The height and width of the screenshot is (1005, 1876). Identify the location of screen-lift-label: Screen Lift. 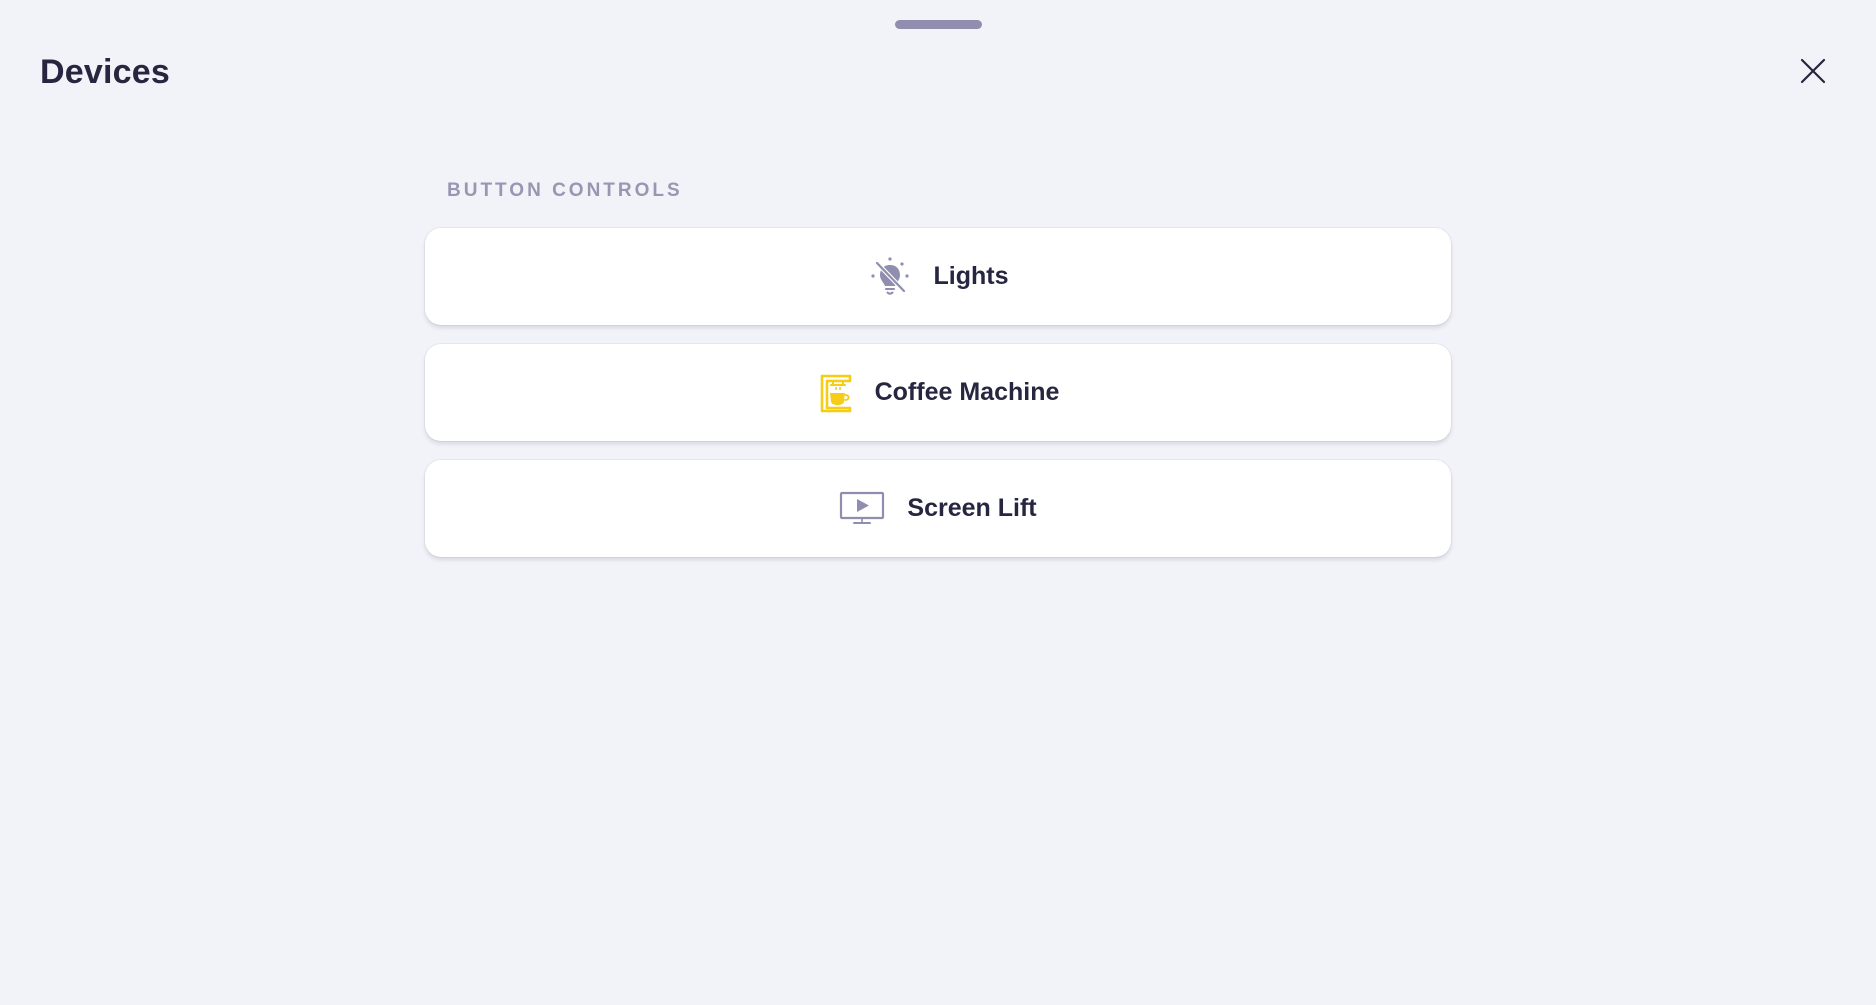
(972, 508).